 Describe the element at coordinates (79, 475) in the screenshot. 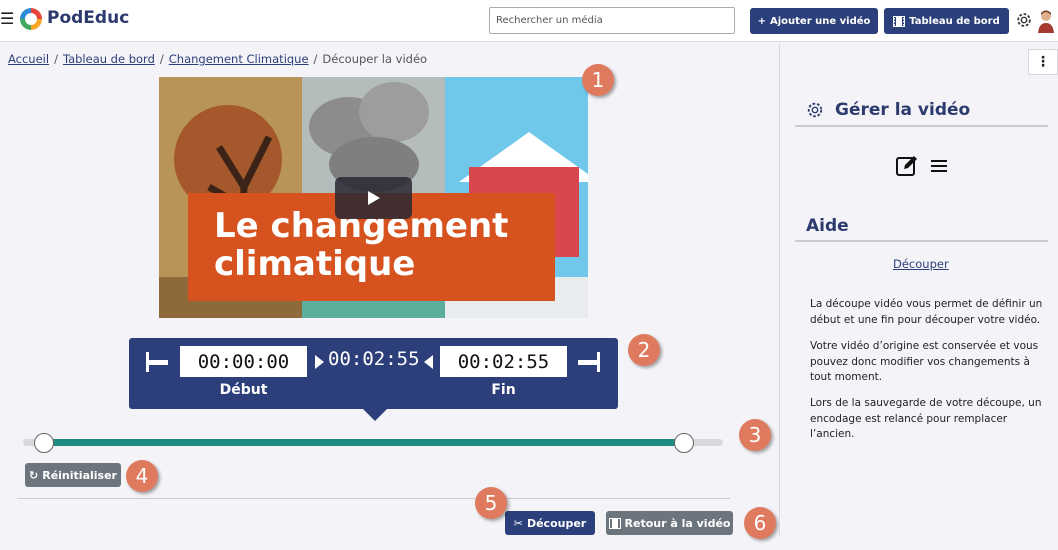

I see `reset-label: Réinitialiser` at that location.